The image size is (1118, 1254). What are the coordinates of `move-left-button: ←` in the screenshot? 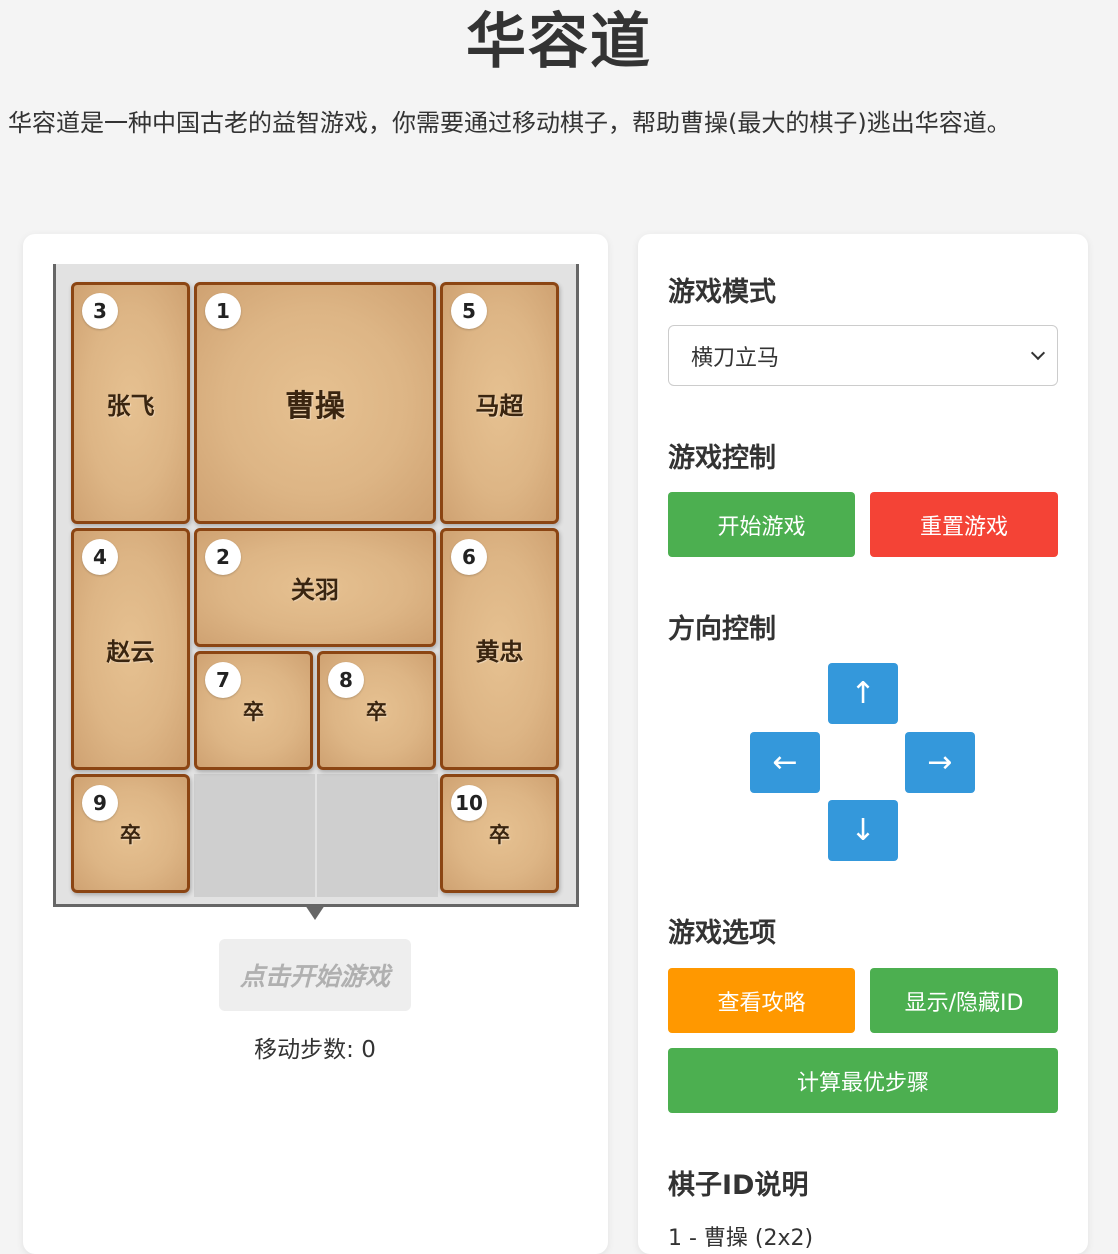 It's located at (785, 762).